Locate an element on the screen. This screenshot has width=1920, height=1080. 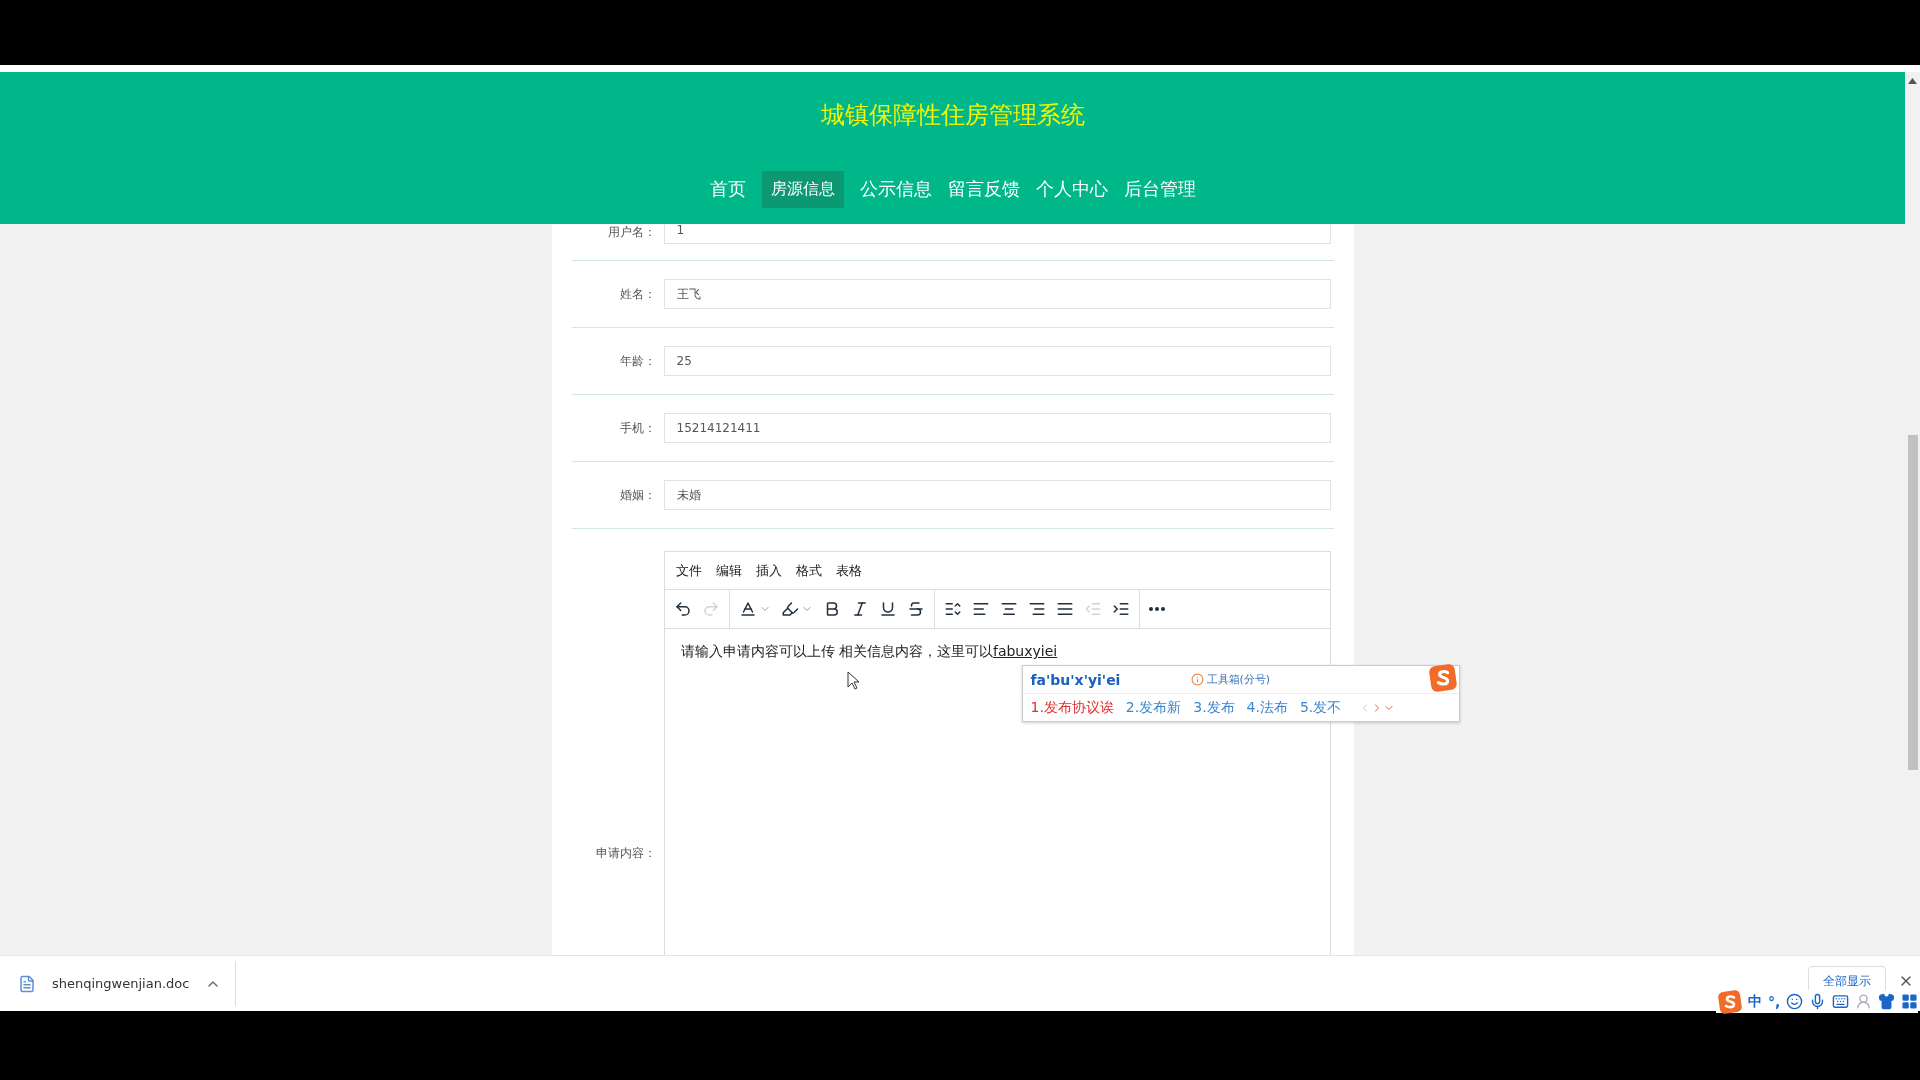
ime-candidate: 3.发布 is located at coordinates (1214, 707).